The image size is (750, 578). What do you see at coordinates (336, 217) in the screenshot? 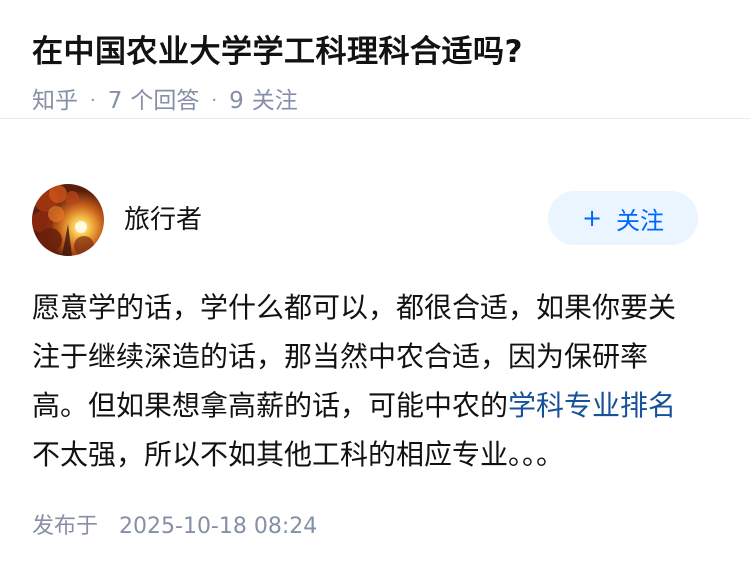
I see `author-name: 旅行者` at bounding box center [336, 217].